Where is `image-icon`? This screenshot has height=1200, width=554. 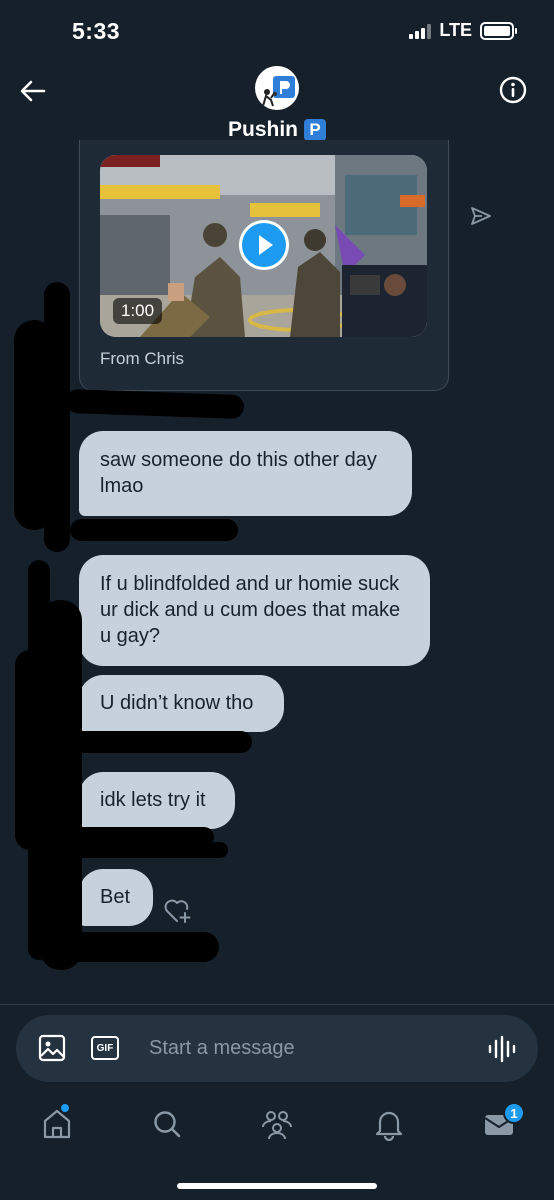
image-icon is located at coordinates (52, 1048).